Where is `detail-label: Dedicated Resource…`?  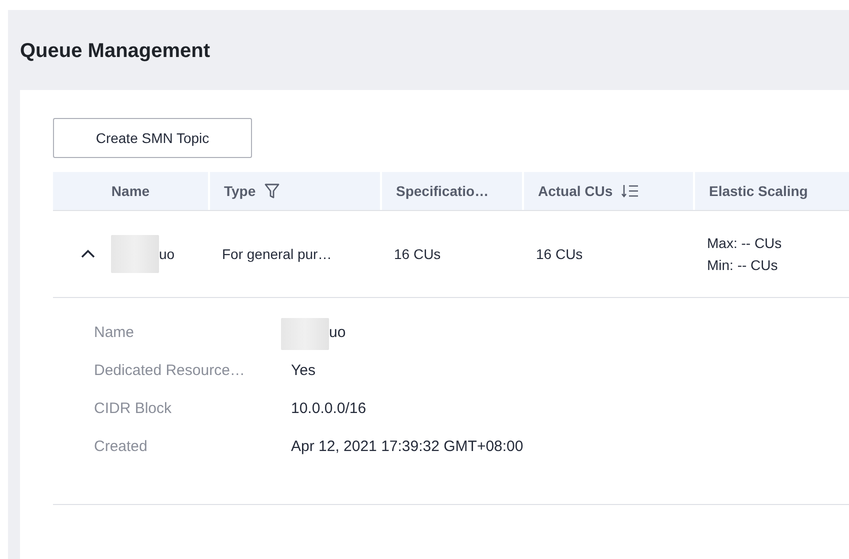
detail-label: Dedicated Resource… is located at coordinates (170, 371).